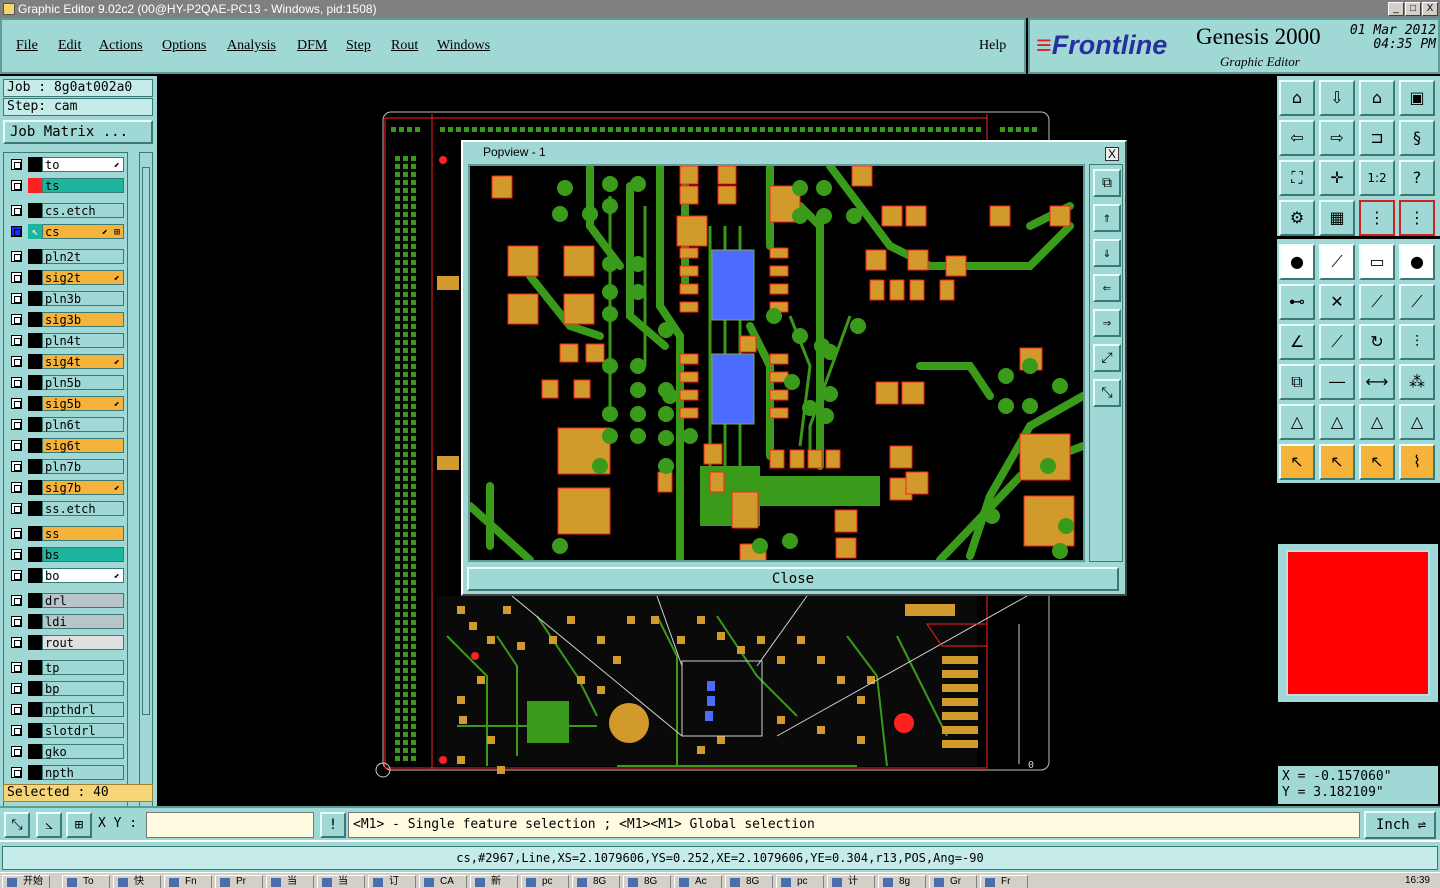 The width and height of the screenshot is (1440, 888). I want to click on zoom-in-icon: ⊐, so click(1377, 138).